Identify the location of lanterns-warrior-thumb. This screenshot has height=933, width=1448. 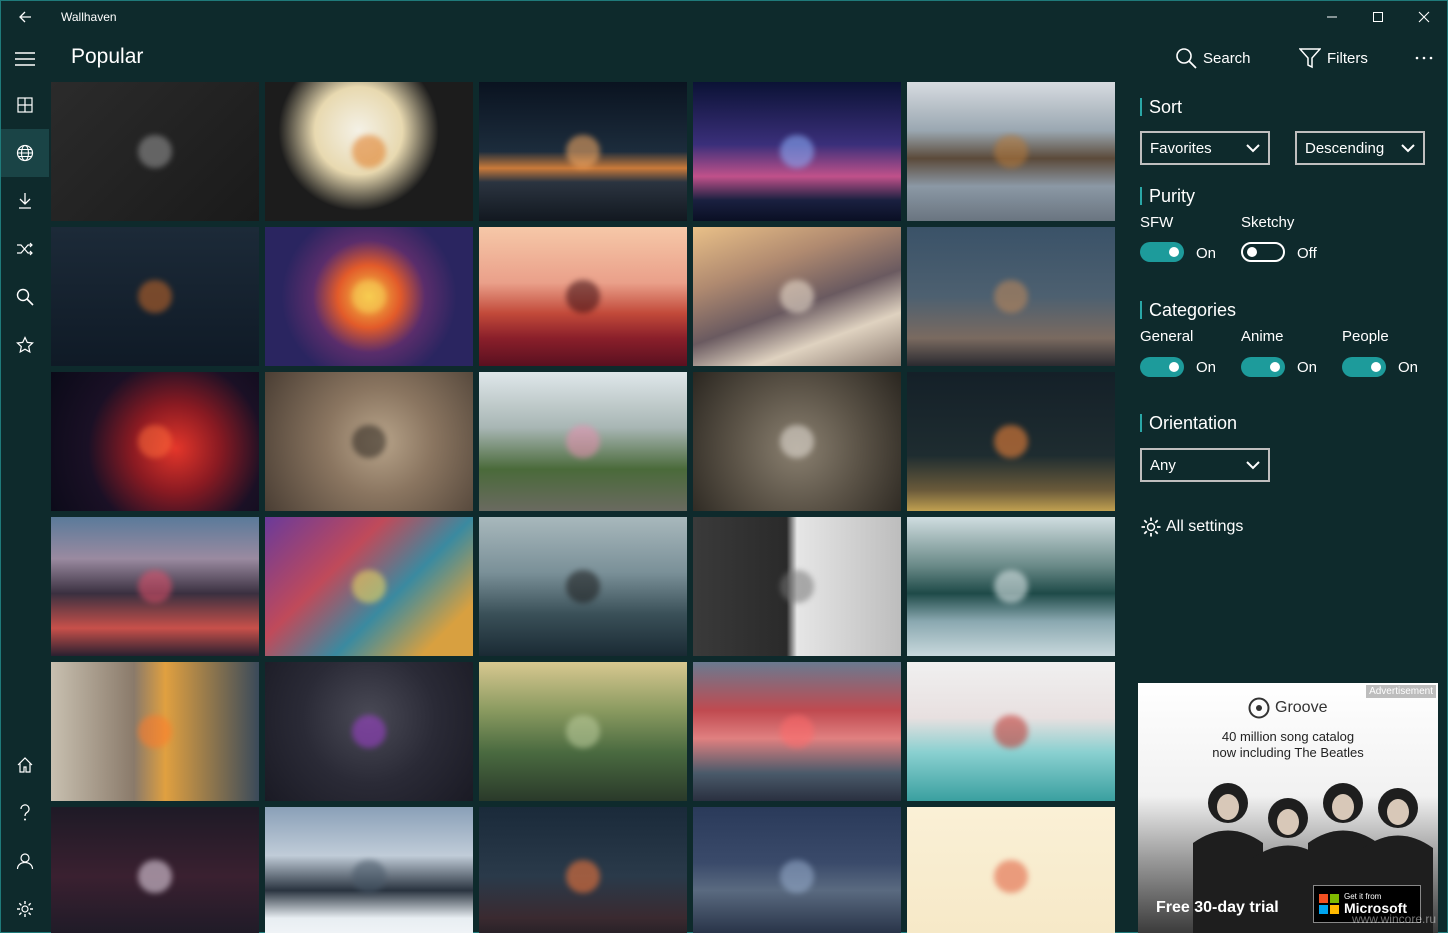
(583, 870).